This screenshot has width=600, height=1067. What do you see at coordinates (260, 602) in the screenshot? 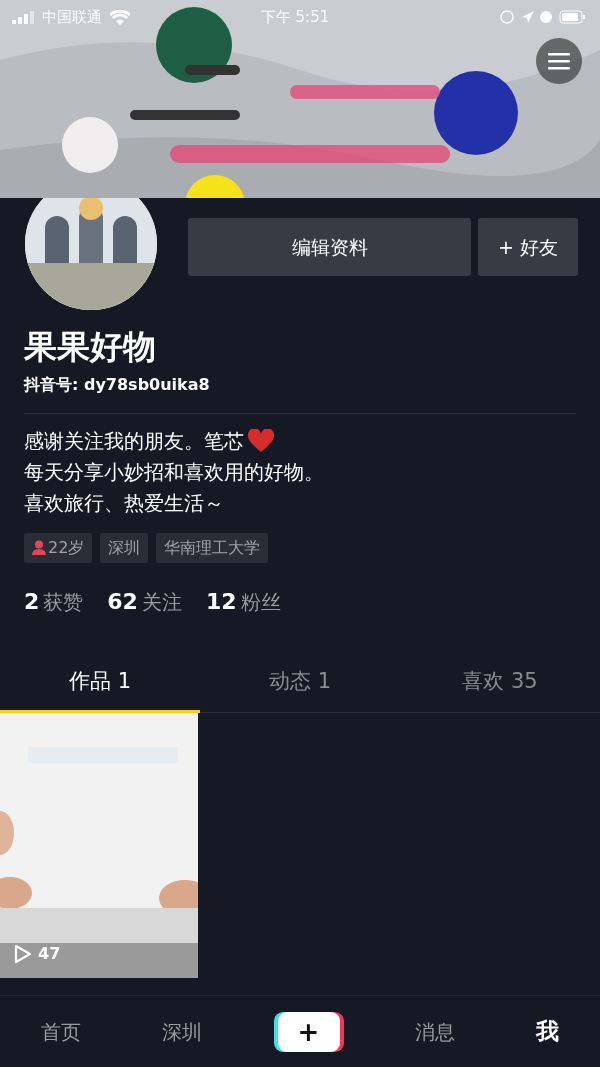
I see `stat-label: 粉丝` at bounding box center [260, 602].